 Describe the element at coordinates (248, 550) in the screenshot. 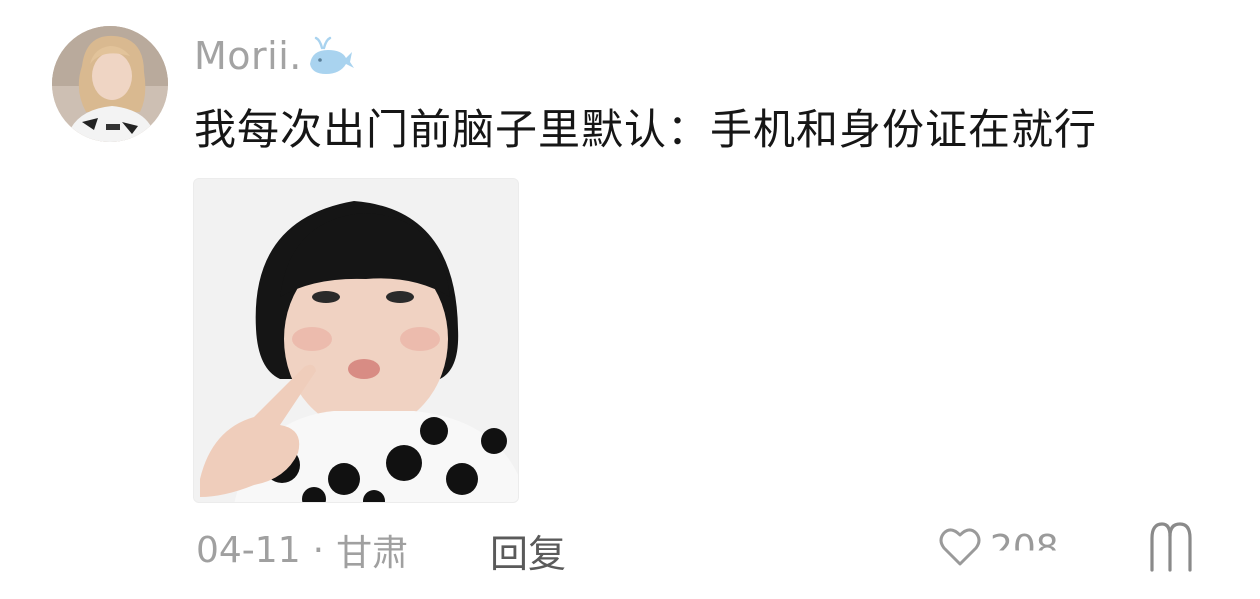

I see `comment-date: 04-11` at that location.